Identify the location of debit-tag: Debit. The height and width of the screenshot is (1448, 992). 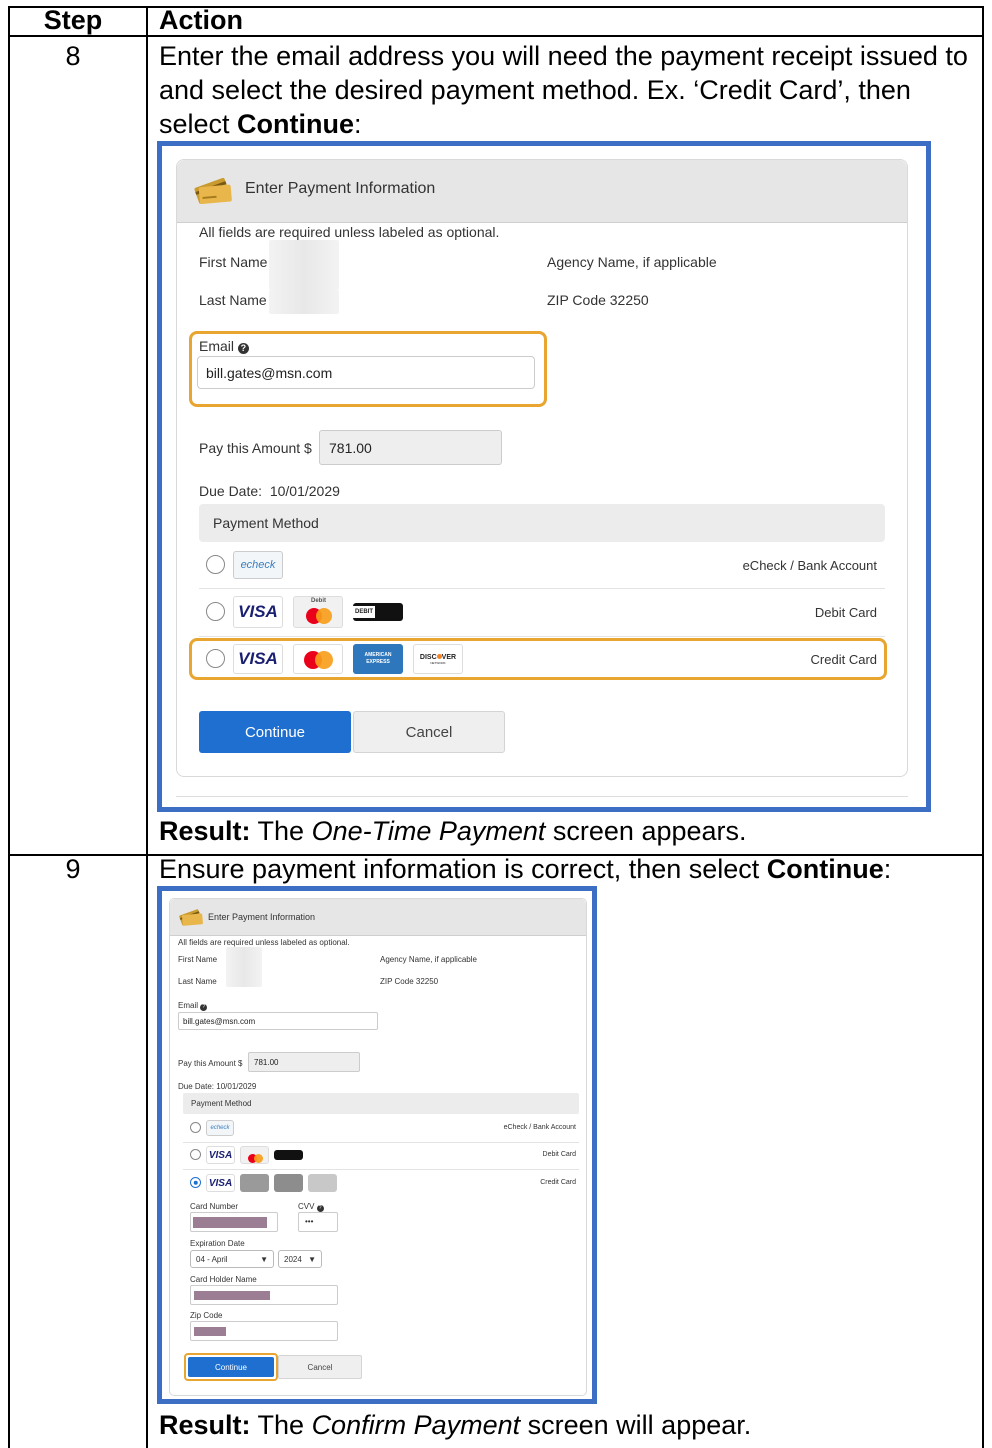
(318, 601).